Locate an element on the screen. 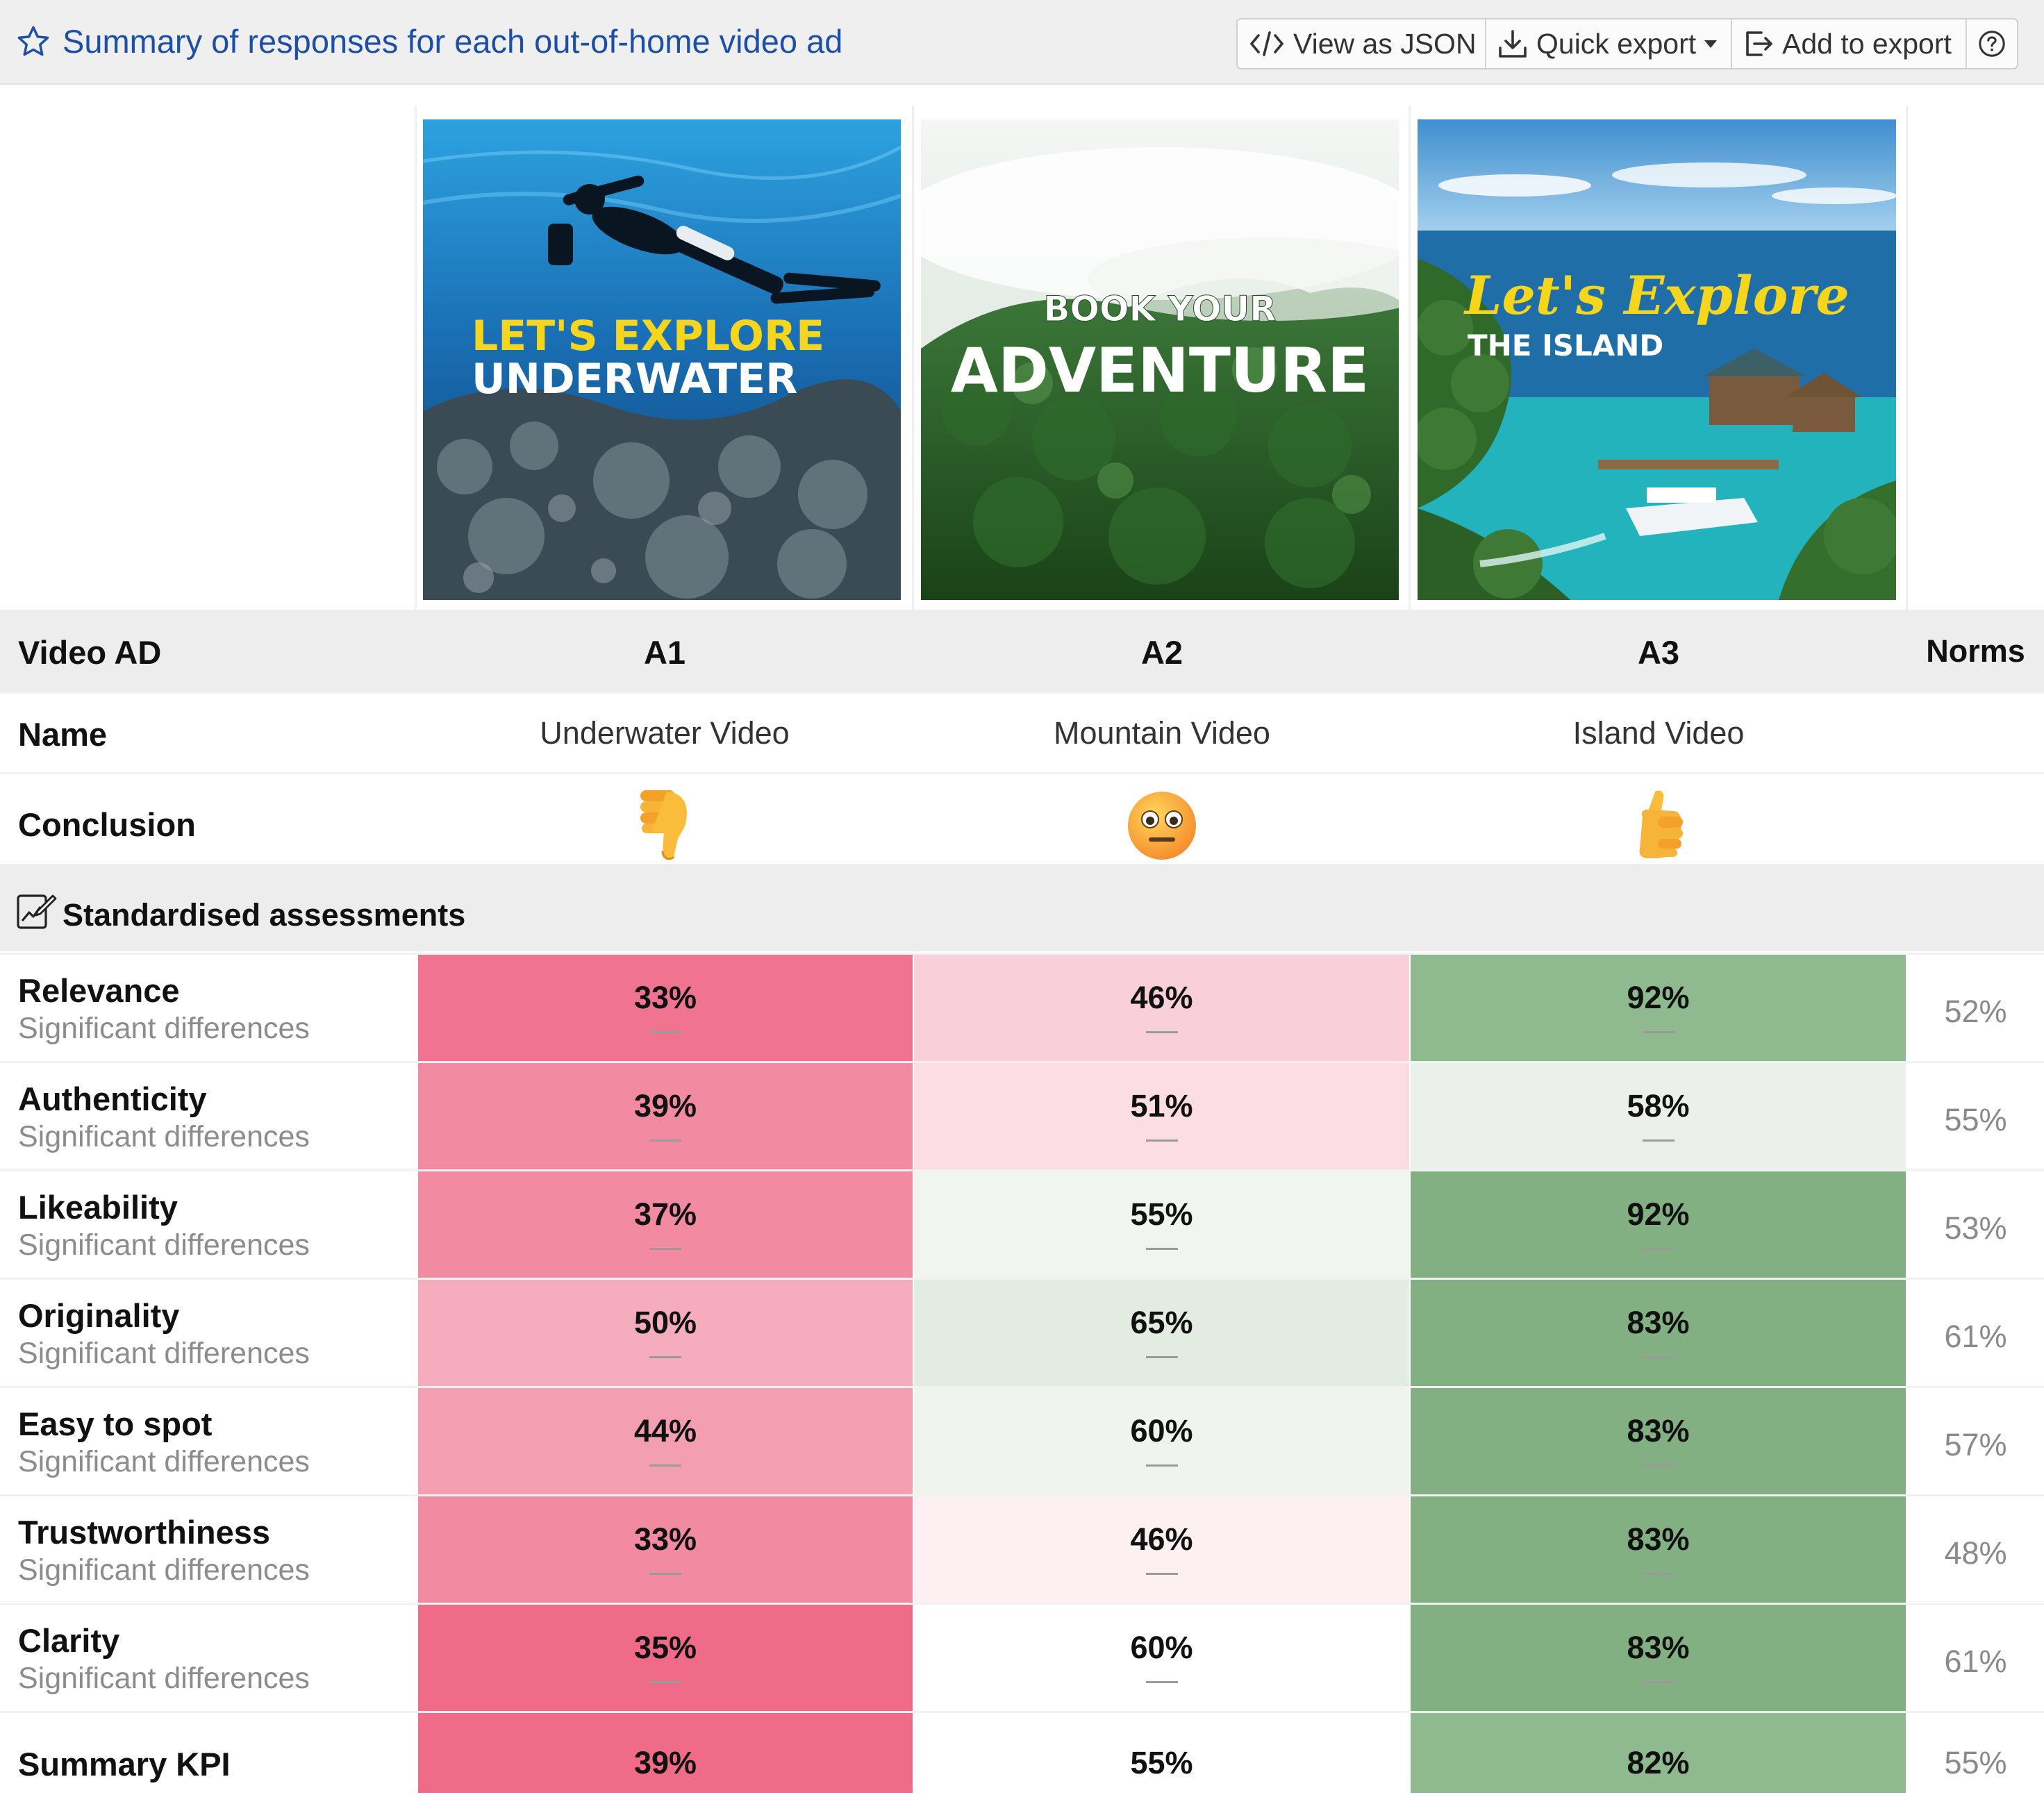 The height and width of the screenshot is (1795, 2044). metric-value: 50% is located at coordinates (665, 1322).